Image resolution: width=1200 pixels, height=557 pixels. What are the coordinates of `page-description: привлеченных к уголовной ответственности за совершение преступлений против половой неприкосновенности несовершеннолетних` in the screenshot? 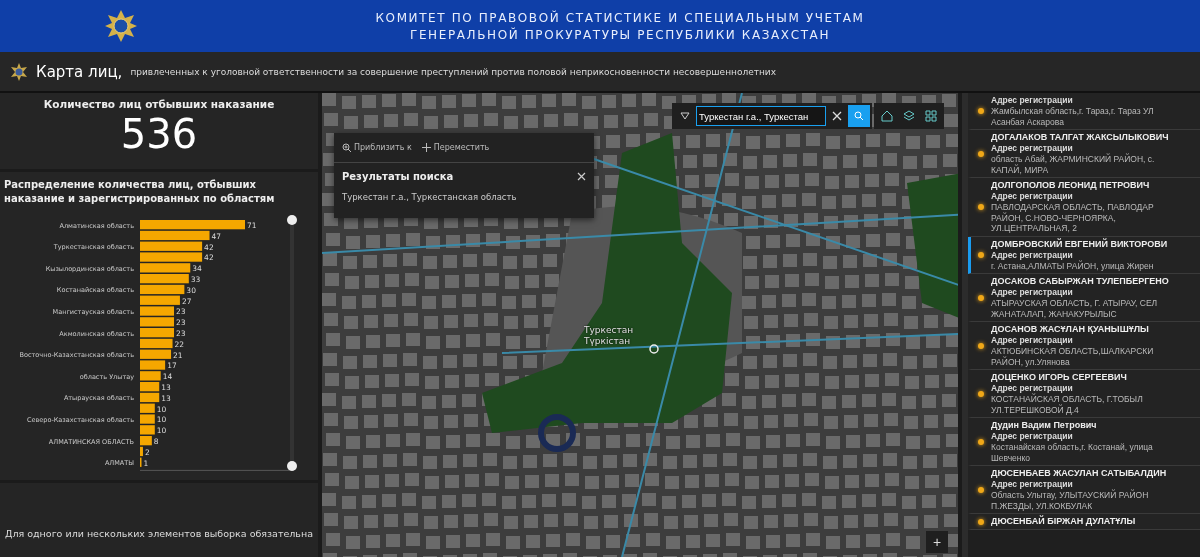 It's located at (453, 71).